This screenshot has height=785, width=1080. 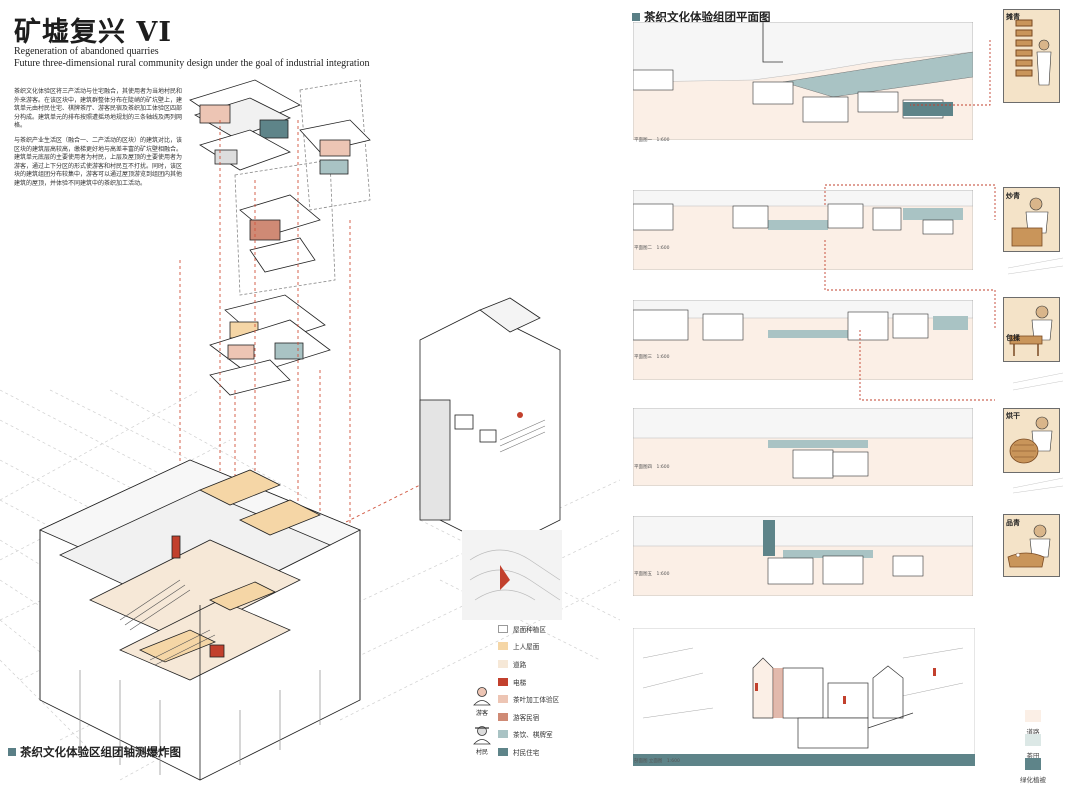 I want to click on tea-spreading-illustration, so click(x=1031, y=56).